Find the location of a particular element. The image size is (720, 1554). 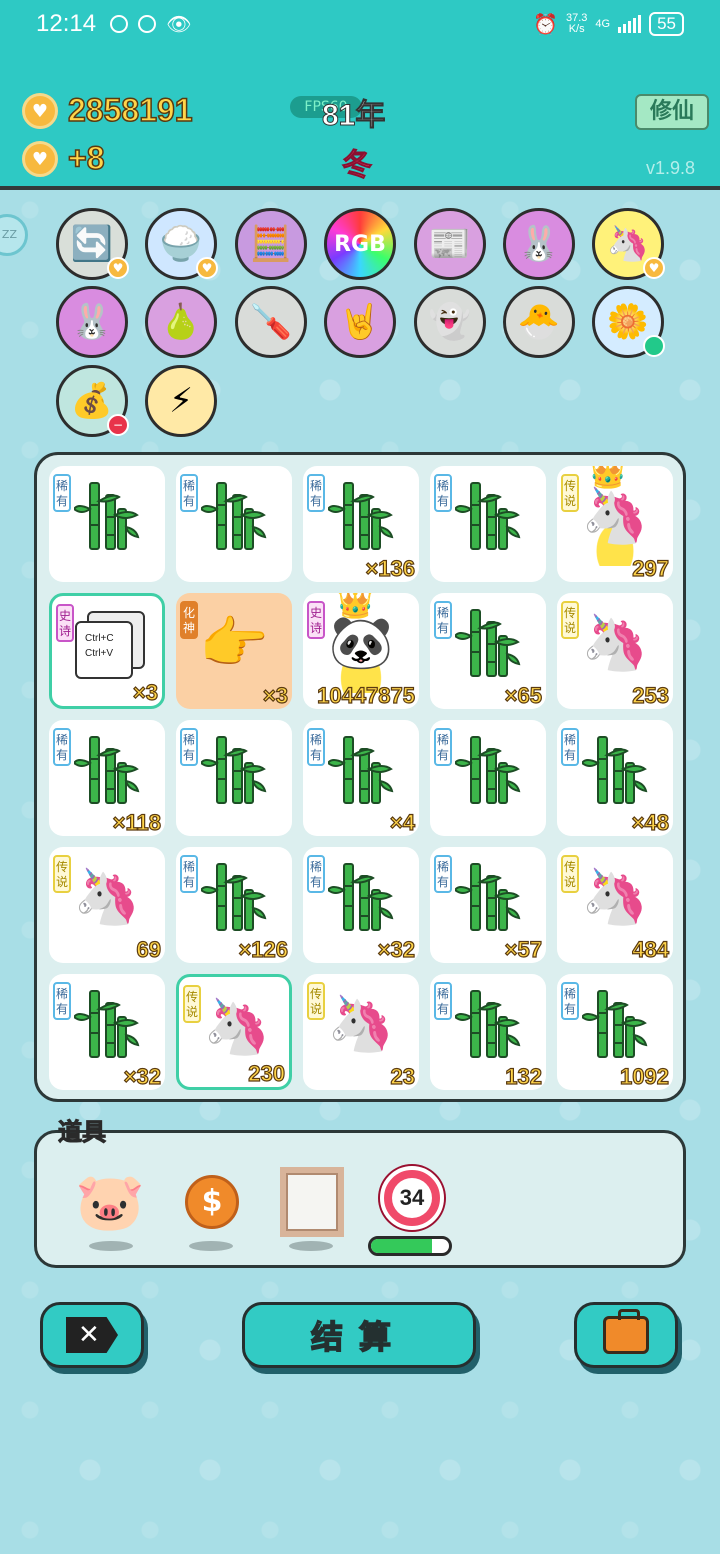

grid-cell: 🦄 传说 484 is located at coordinates (615, 905).